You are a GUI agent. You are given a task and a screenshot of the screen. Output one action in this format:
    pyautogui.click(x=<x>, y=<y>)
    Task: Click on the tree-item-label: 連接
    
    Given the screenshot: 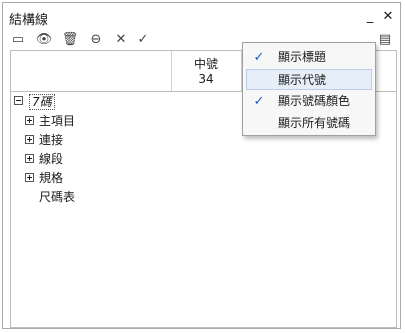 What is the action you would take?
    pyautogui.click(x=51, y=140)
    